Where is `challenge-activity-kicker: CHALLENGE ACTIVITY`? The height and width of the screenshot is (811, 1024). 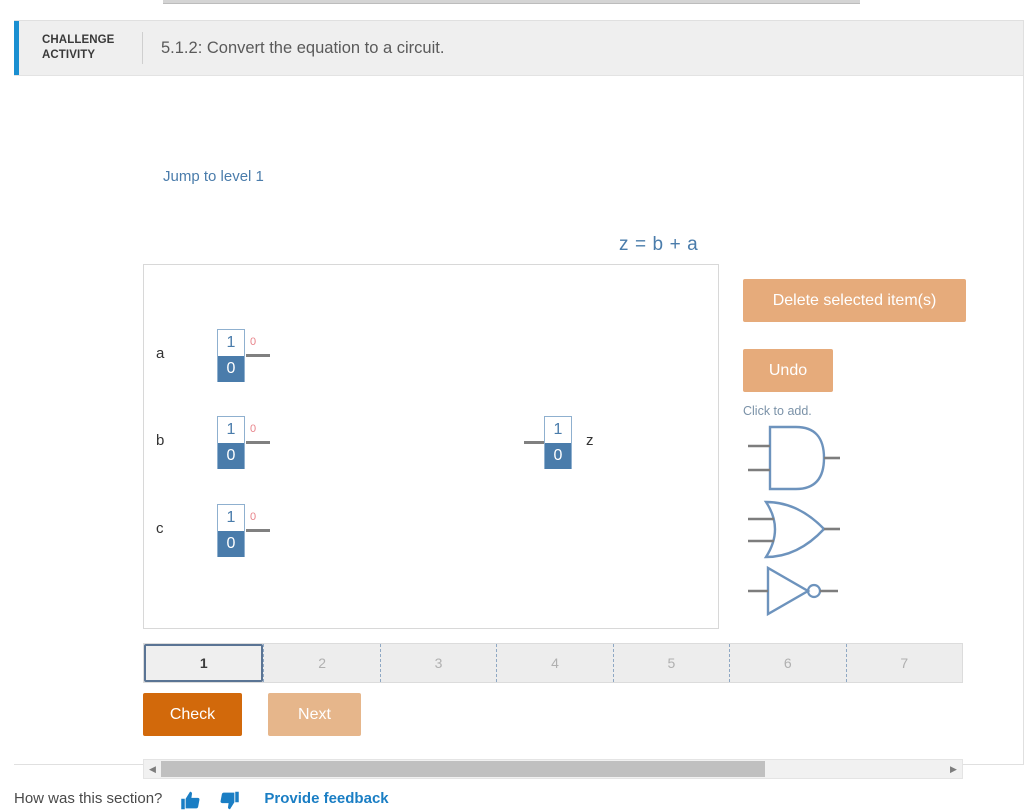
challenge-activity-kicker: CHALLENGE ACTIVITY is located at coordinates (78, 47).